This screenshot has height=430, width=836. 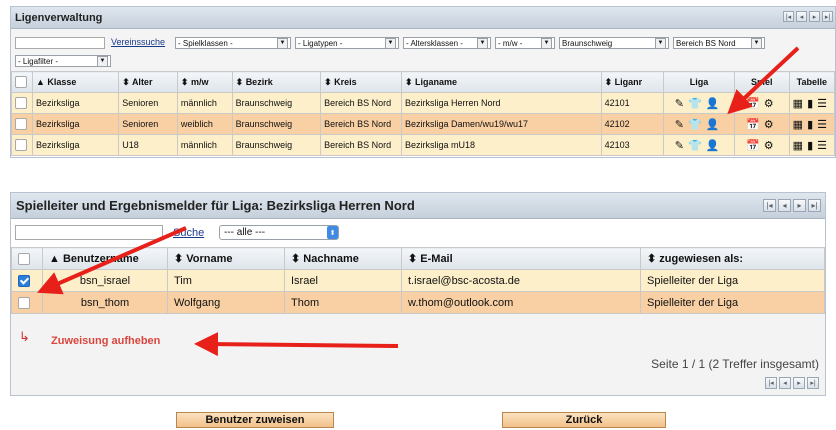 What do you see at coordinates (343, 280) in the screenshot?
I see `cell-nachname: Israel` at bounding box center [343, 280].